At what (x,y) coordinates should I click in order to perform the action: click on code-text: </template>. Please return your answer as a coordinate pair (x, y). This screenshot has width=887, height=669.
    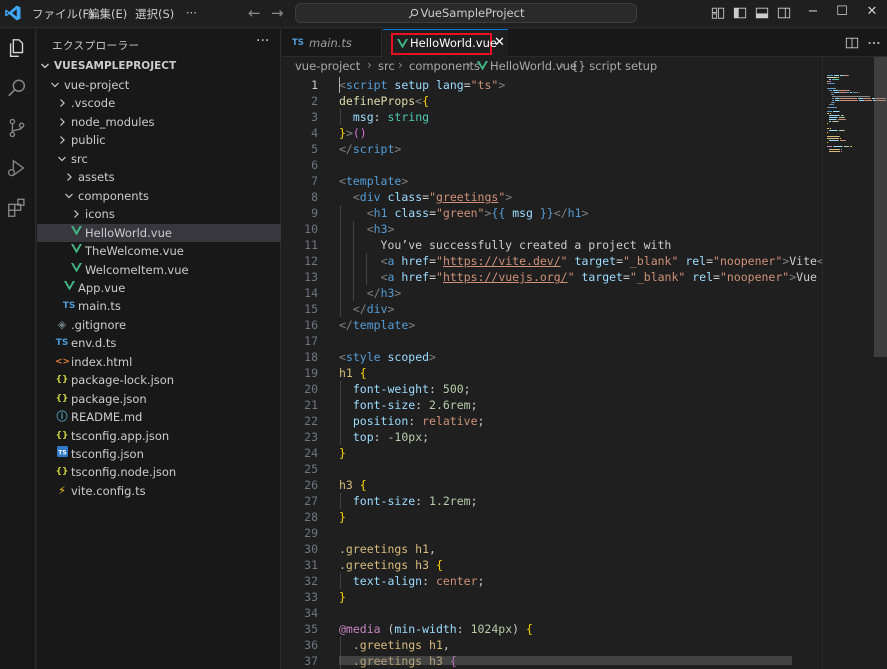
    Looking at the image, I should click on (377, 325).